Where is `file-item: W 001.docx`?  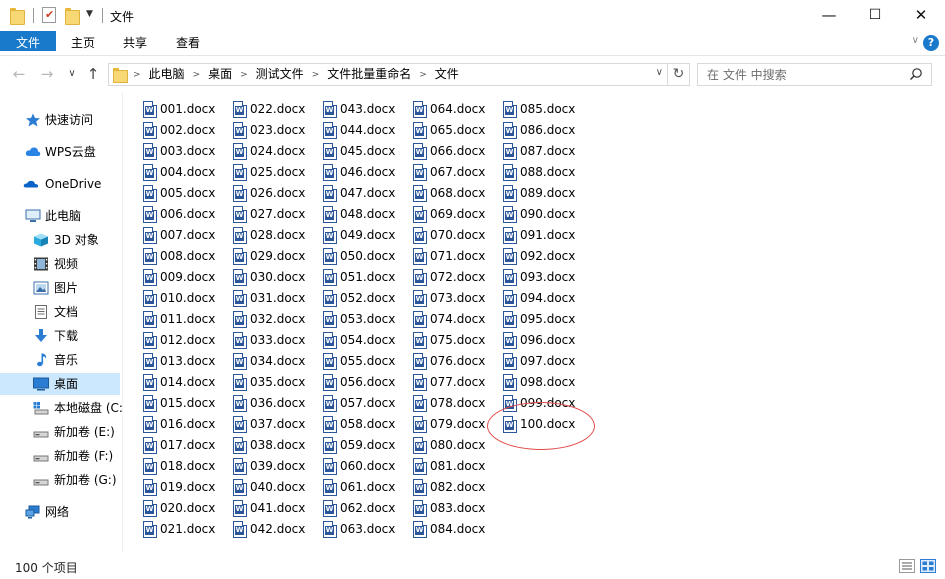 file-item: W 001.docx is located at coordinates (187, 109).